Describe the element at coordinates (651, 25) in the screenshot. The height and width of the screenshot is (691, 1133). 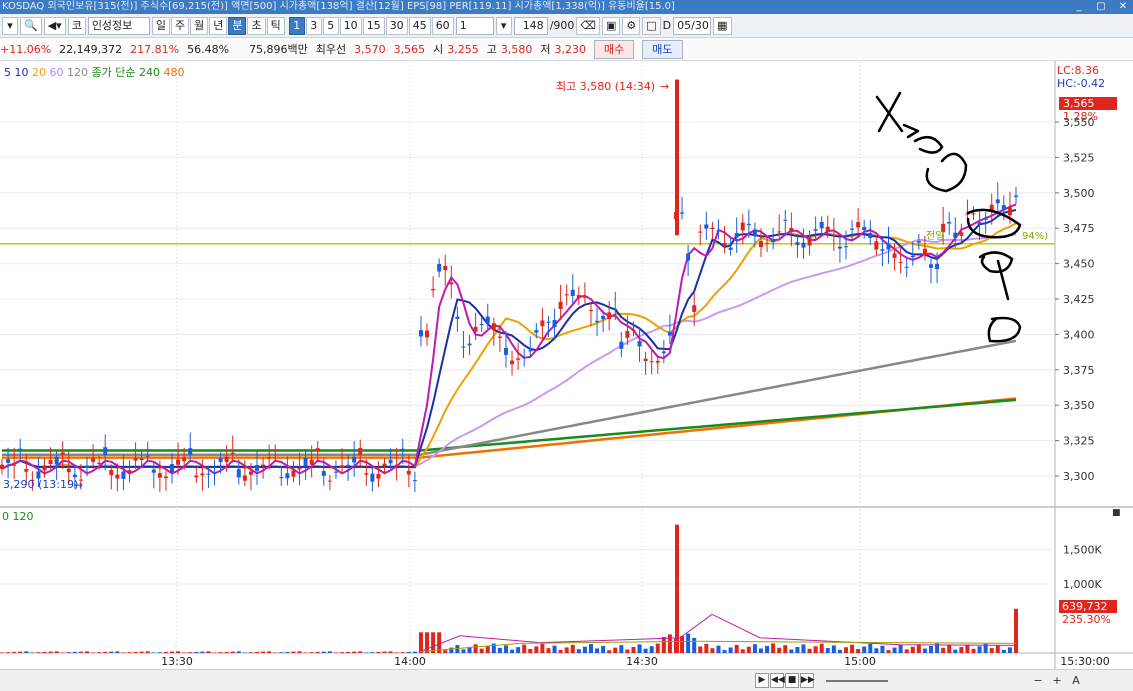
I see `date-checkbox: □` at that location.